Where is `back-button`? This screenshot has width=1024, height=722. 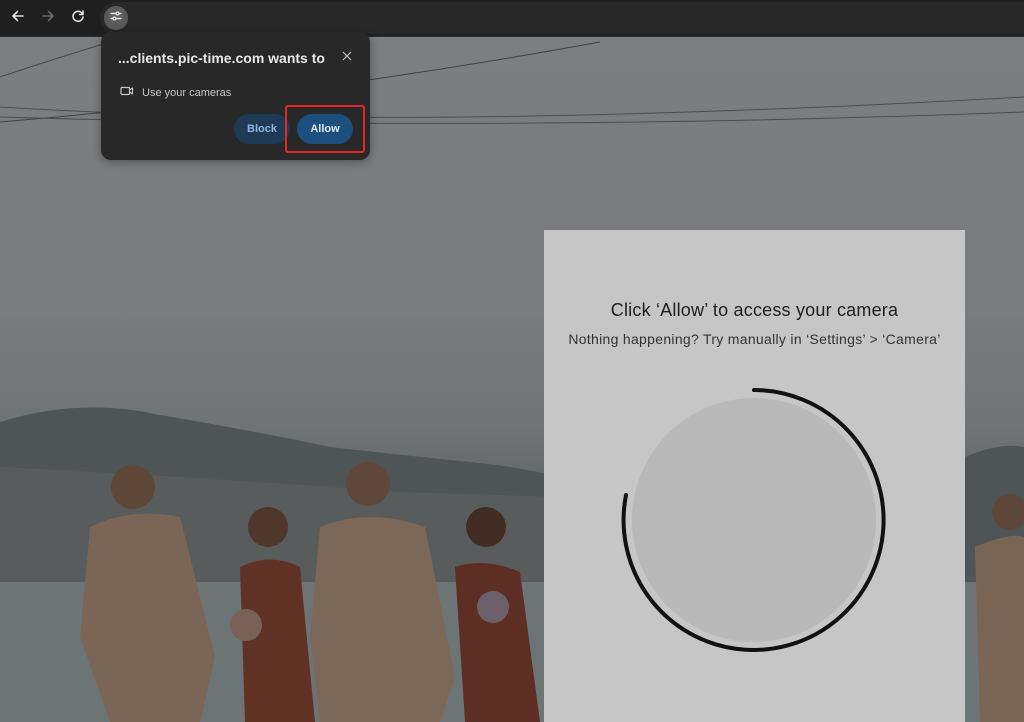
back-button is located at coordinates (18, 18).